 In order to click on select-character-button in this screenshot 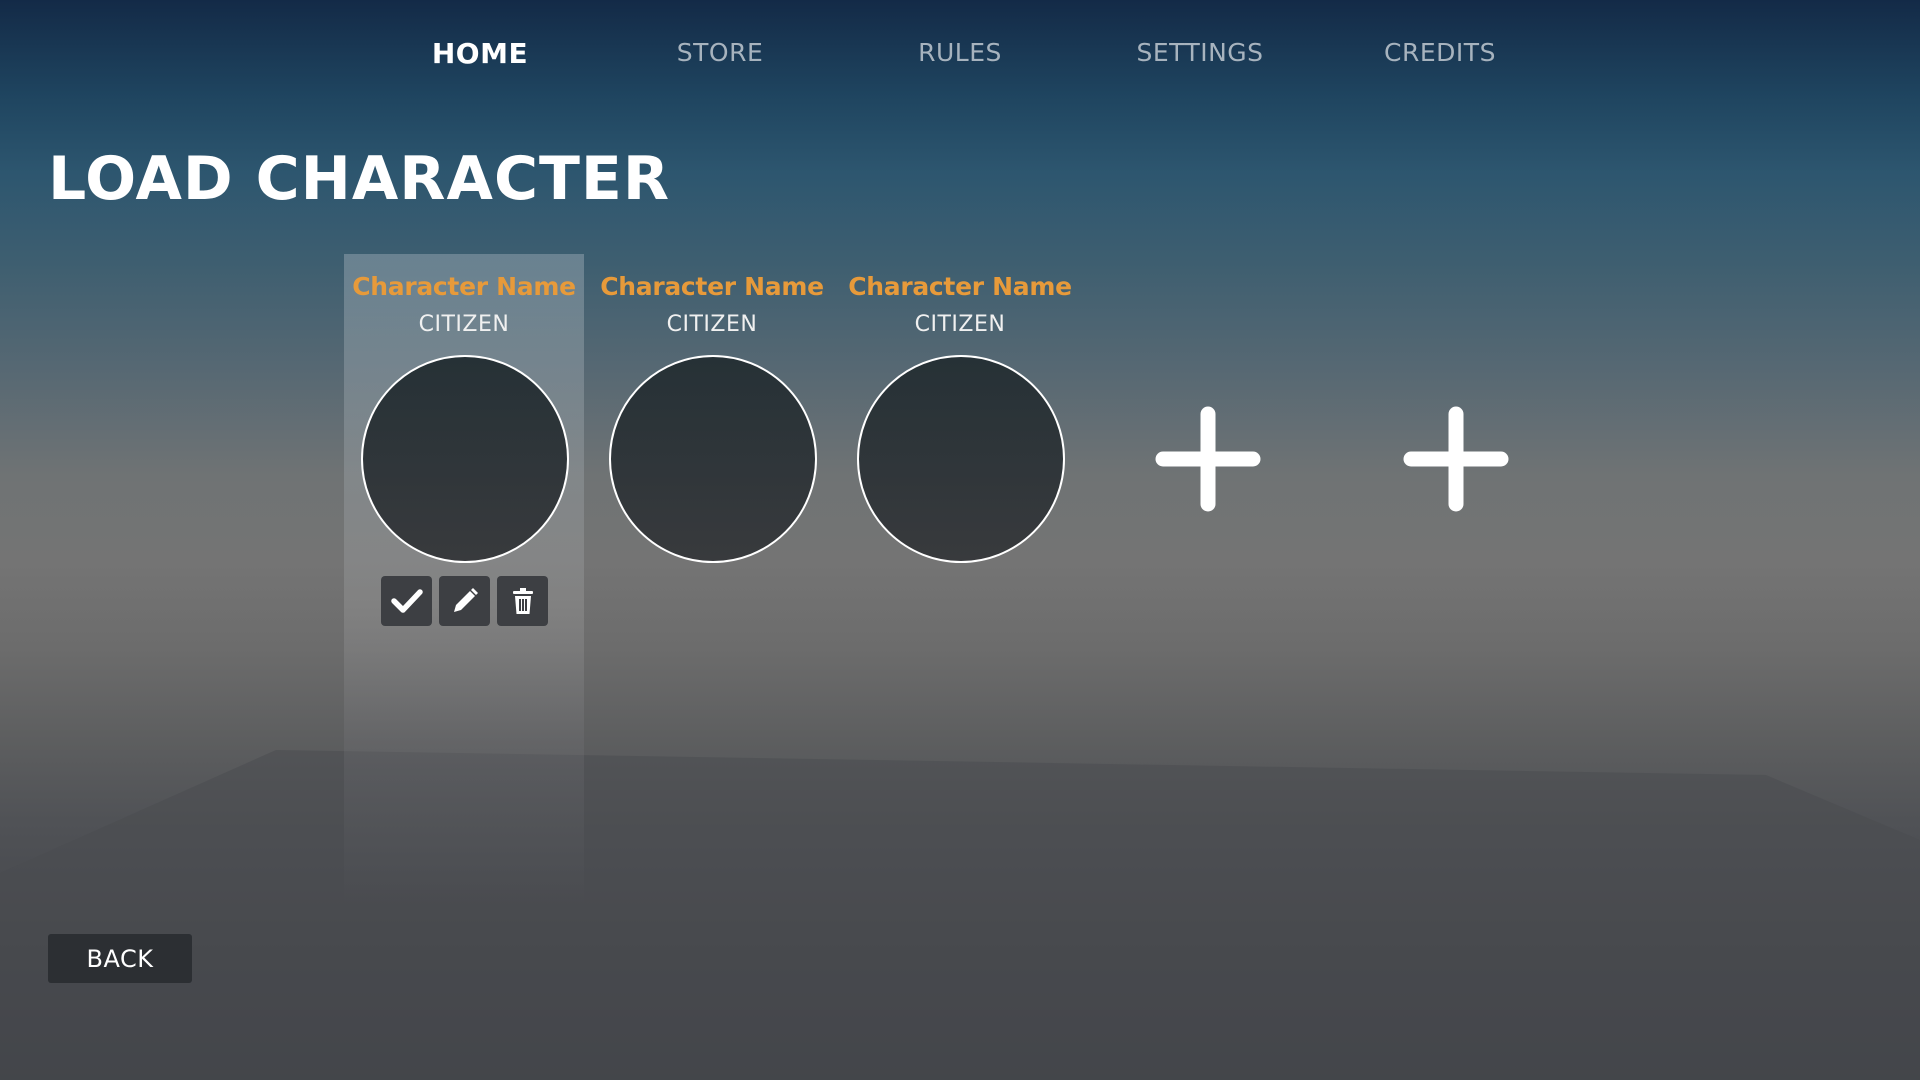, I will do `click(406, 601)`.